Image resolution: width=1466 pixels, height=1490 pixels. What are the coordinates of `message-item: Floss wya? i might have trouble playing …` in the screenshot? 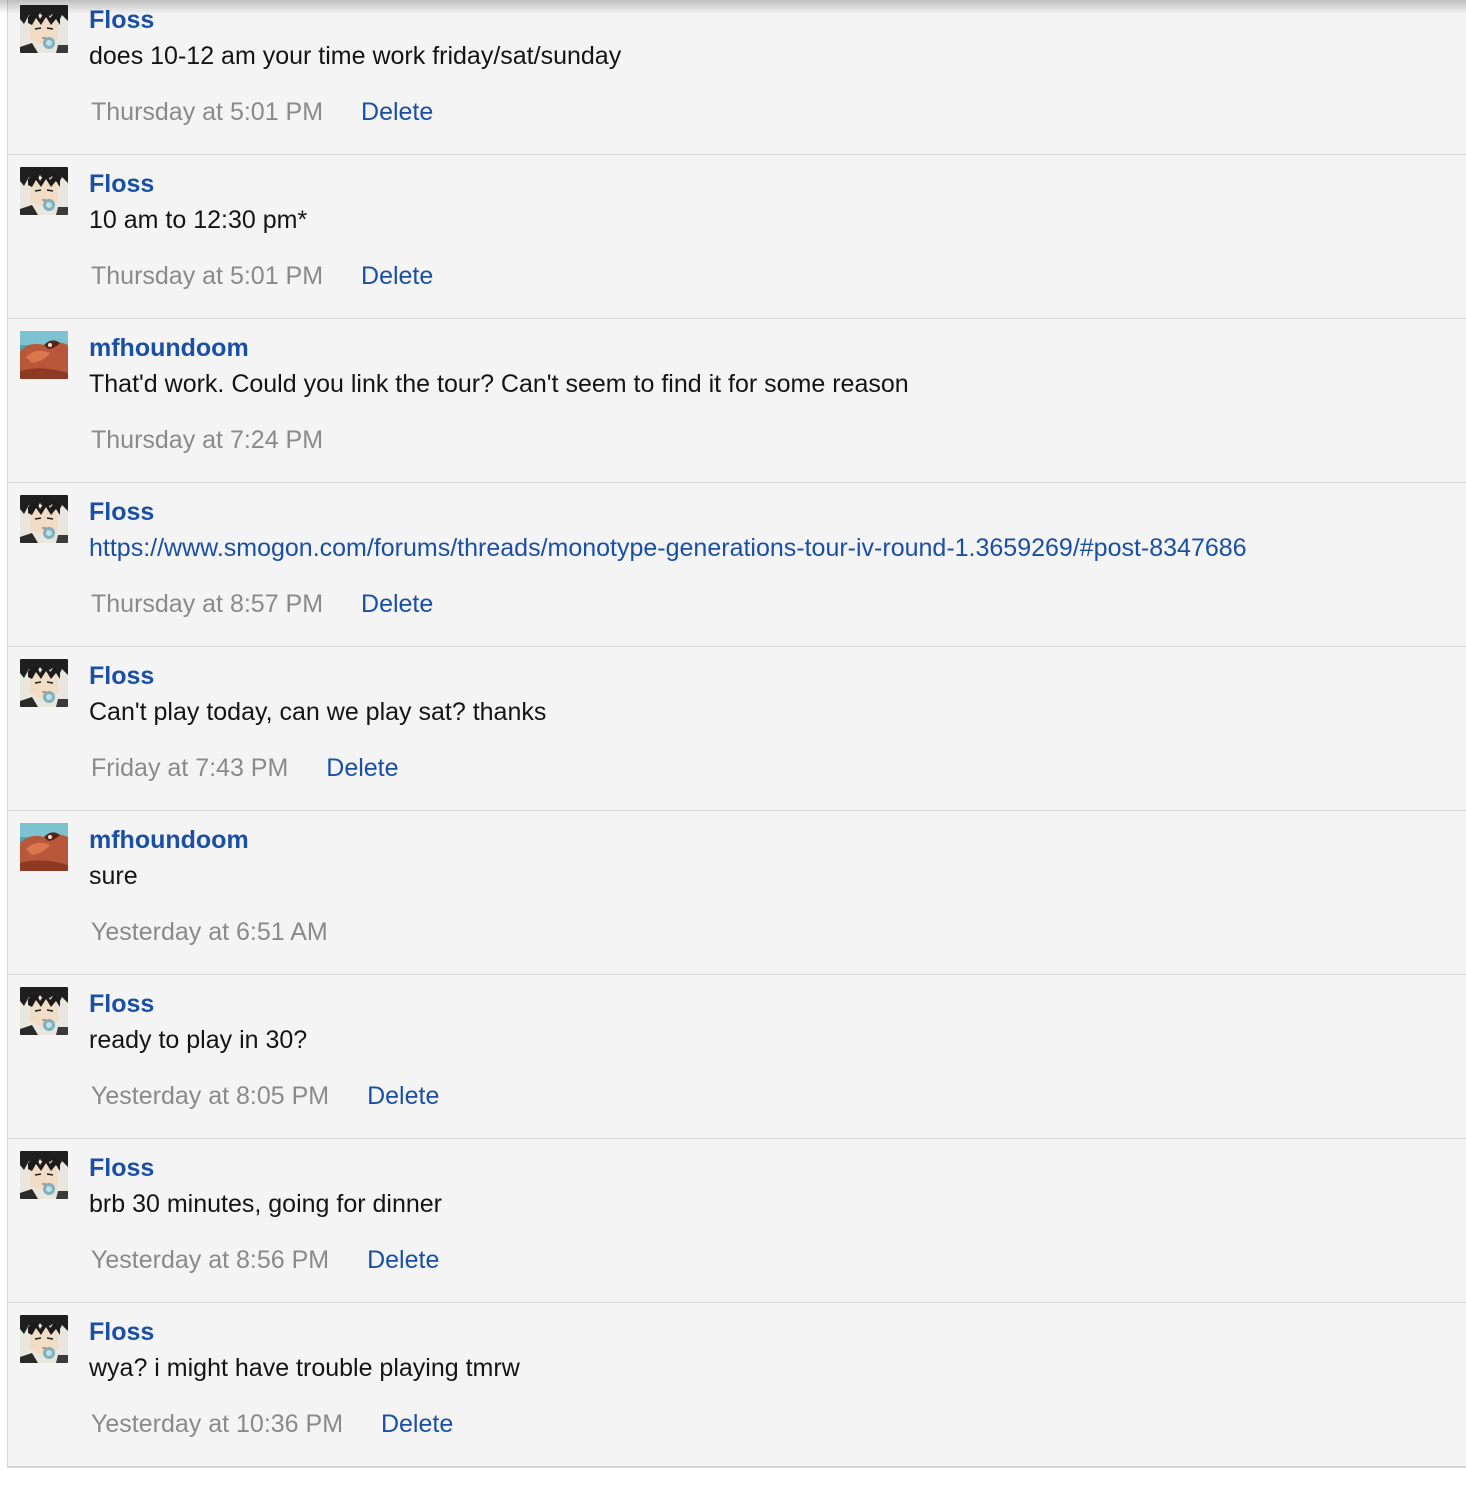 It's located at (737, 1385).